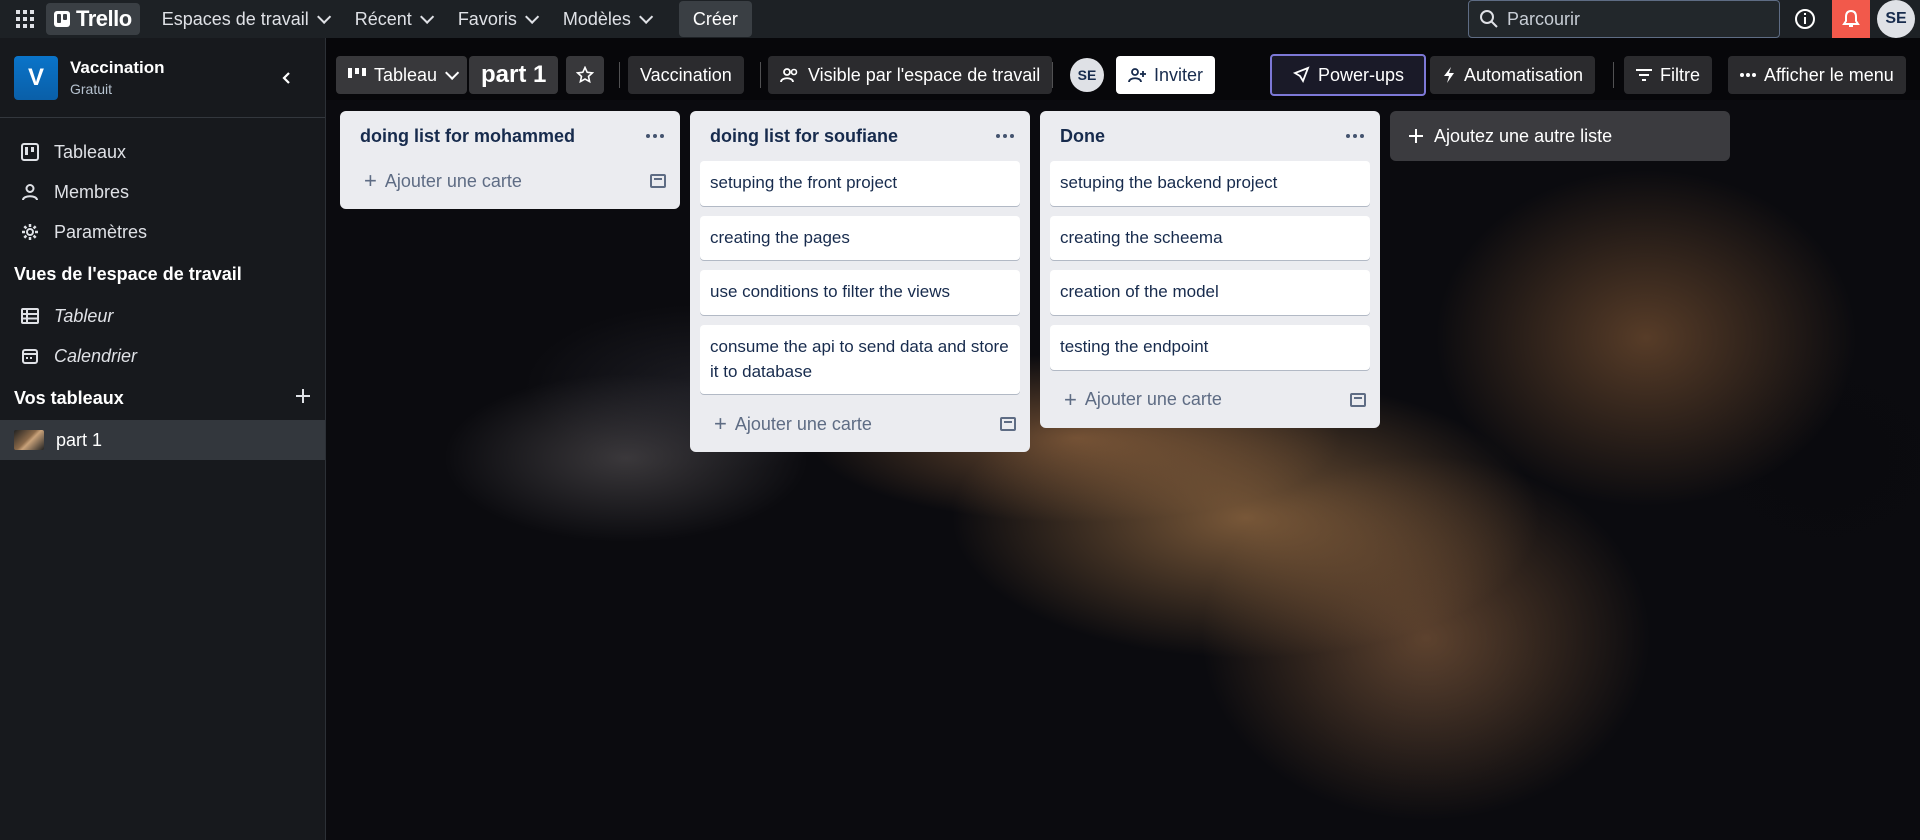  I want to click on show-menu-button: Afficher le menu, so click(1817, 75).